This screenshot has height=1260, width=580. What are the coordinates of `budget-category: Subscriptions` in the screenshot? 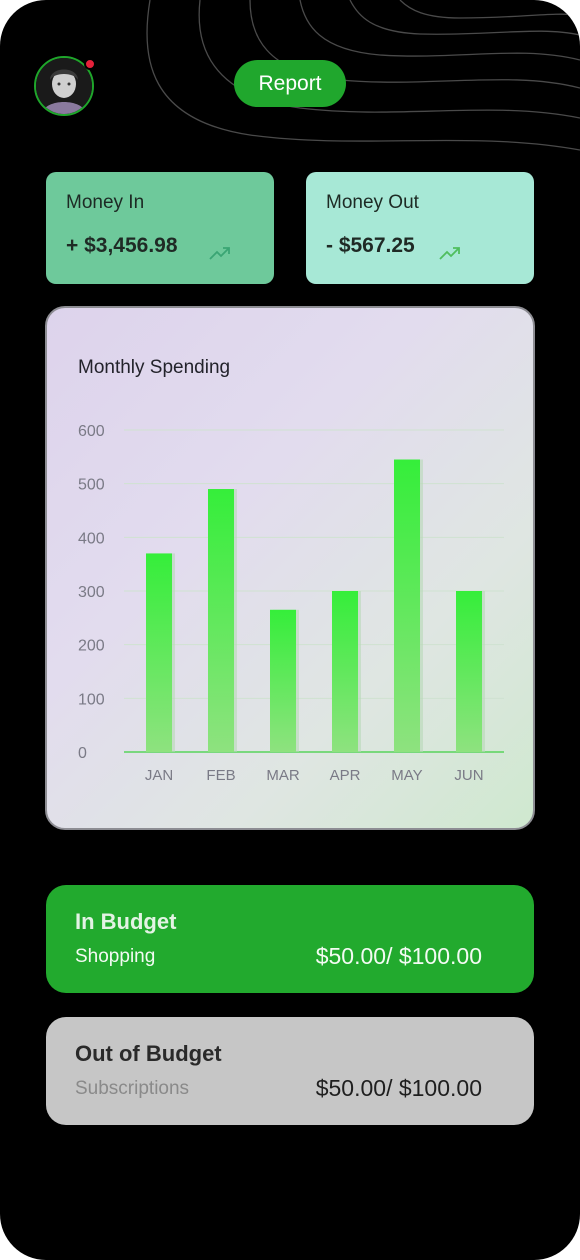 It's located at (132, 1088).